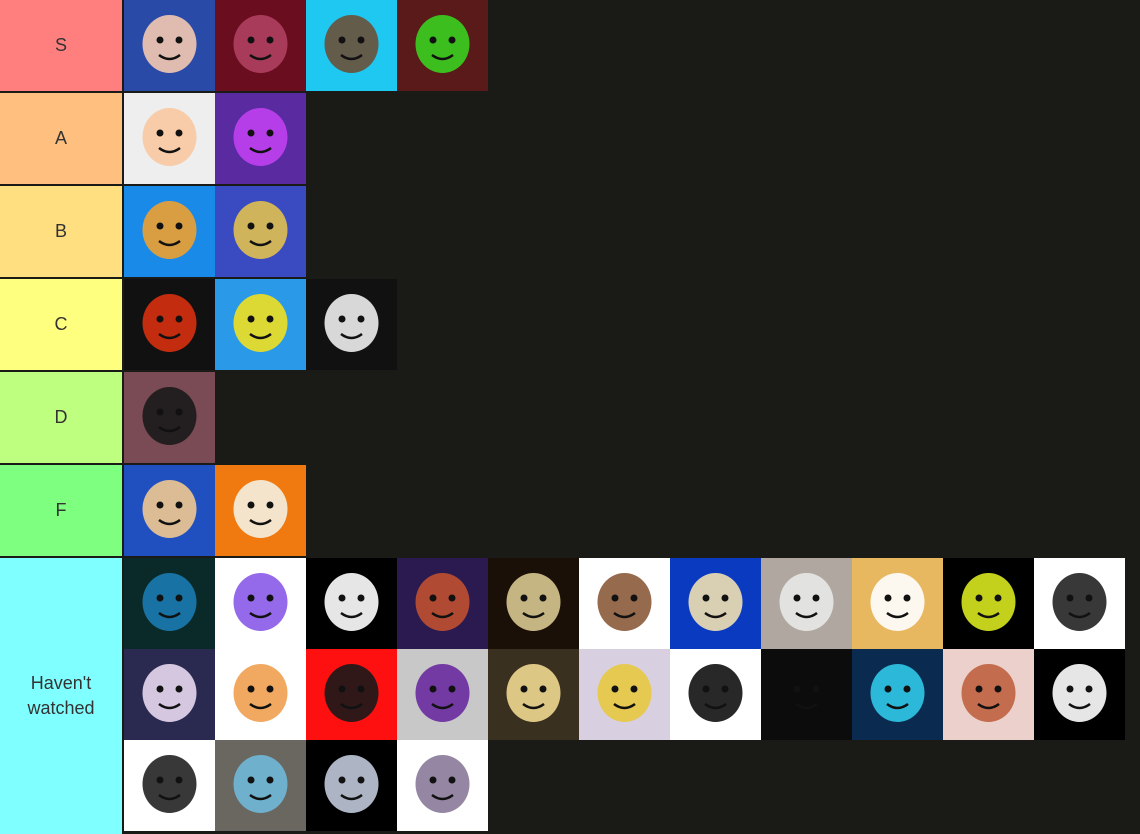 Image resolution: width=1140 pixels, height=834 pixels. I want to click on purple-bird-3d-glasses-image, so click(442, 693).